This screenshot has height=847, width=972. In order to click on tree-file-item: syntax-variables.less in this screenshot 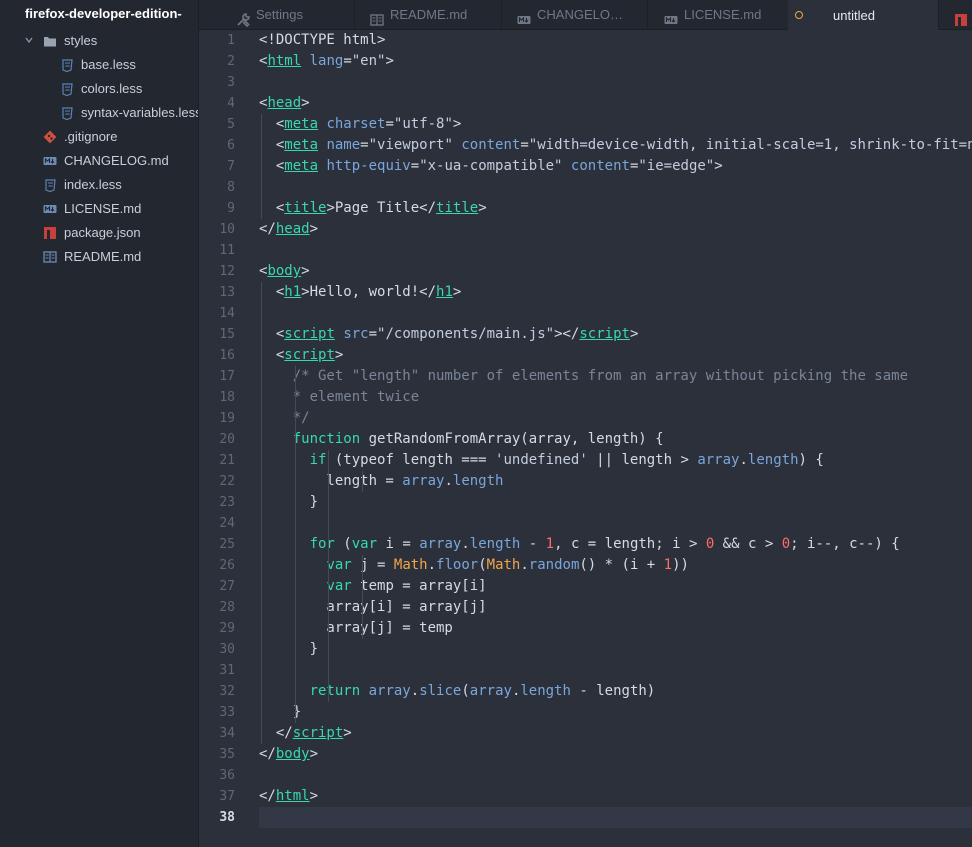, I will do `click(129, 113)`.